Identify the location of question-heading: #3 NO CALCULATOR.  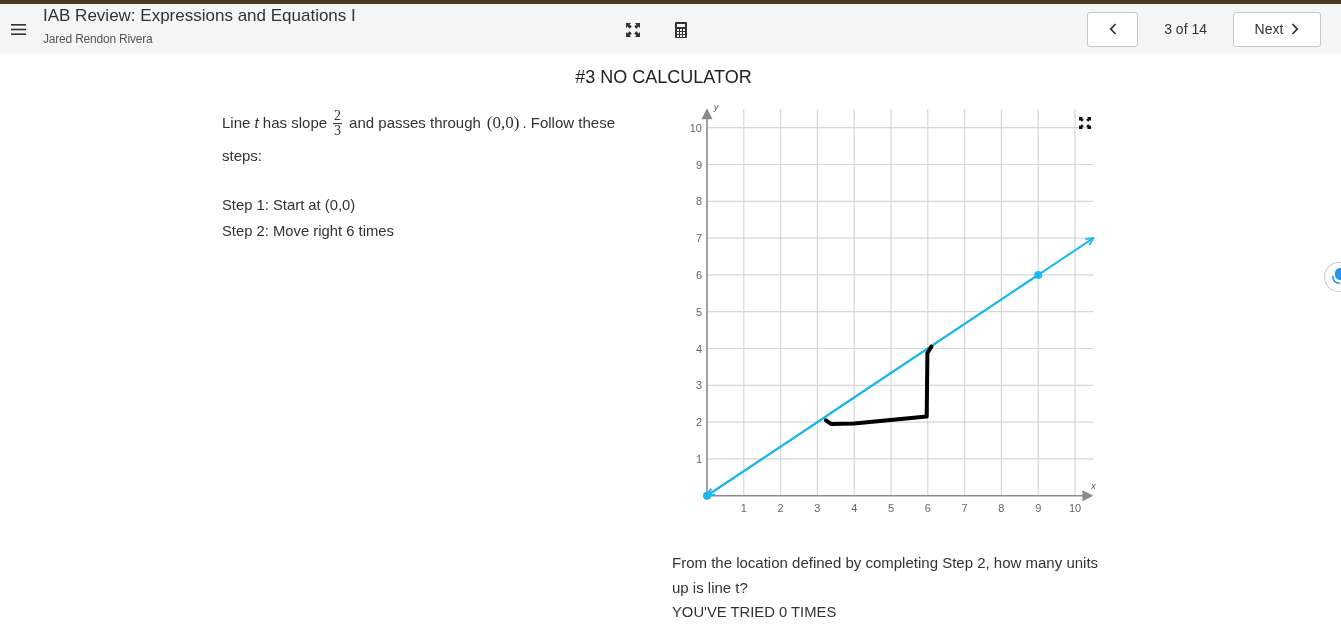
(663, 77).